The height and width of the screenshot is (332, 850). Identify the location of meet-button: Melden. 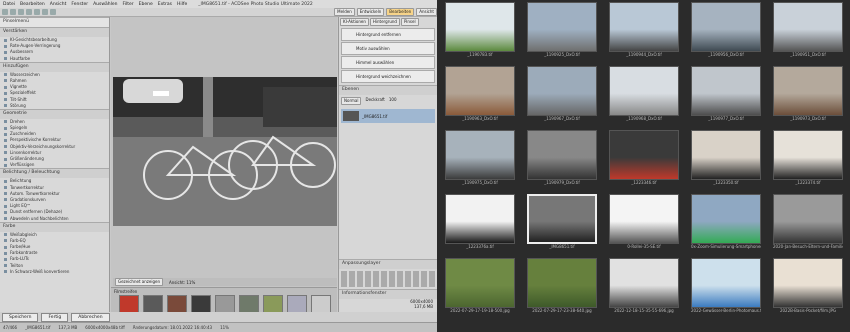
(344, 12).